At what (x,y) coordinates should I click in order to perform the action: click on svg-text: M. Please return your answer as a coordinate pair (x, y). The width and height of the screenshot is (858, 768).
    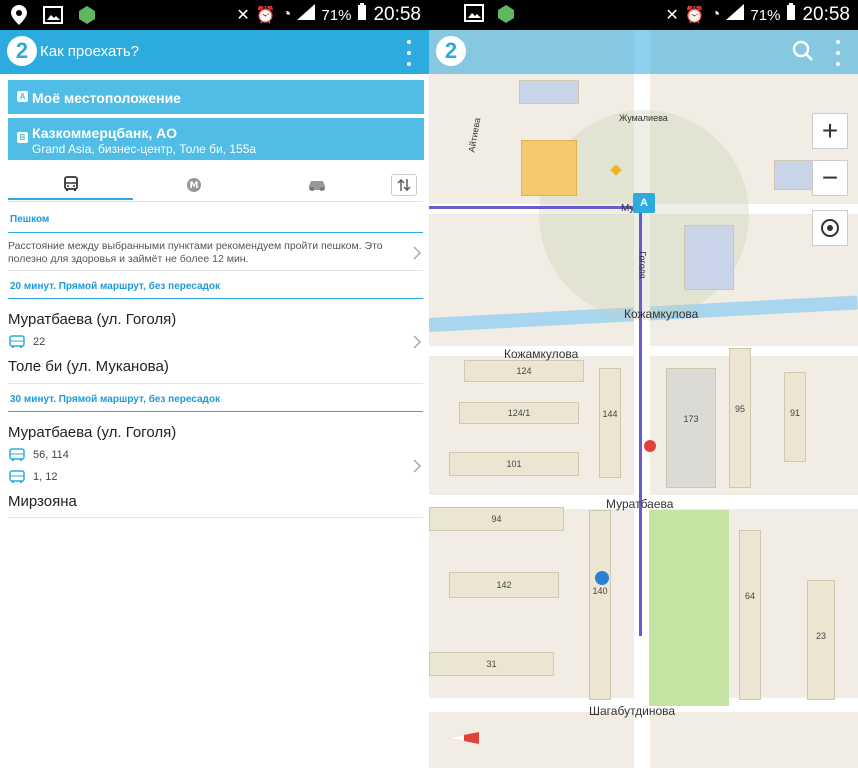
    Looking at the image, I should click on (194, 186).